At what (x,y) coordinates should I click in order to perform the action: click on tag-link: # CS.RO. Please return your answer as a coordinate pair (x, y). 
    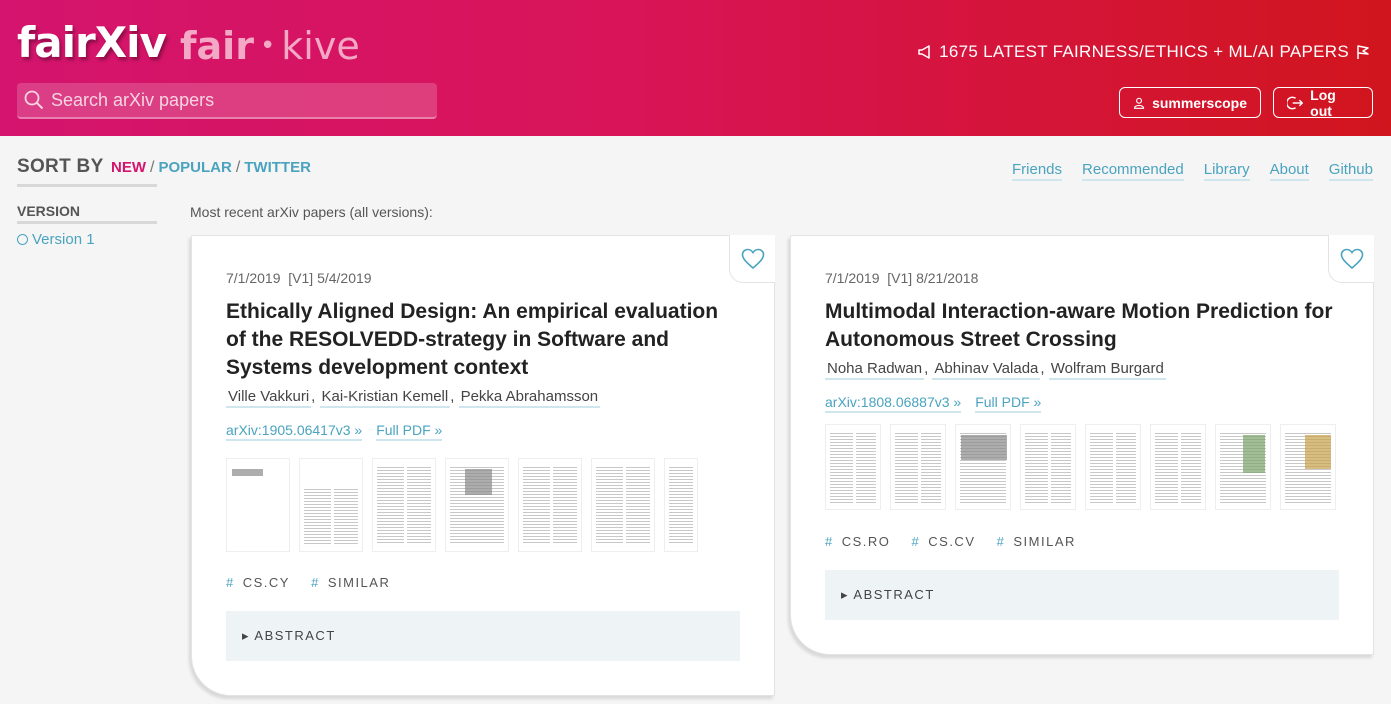
    Looking at the image, I should click on (861, 541).